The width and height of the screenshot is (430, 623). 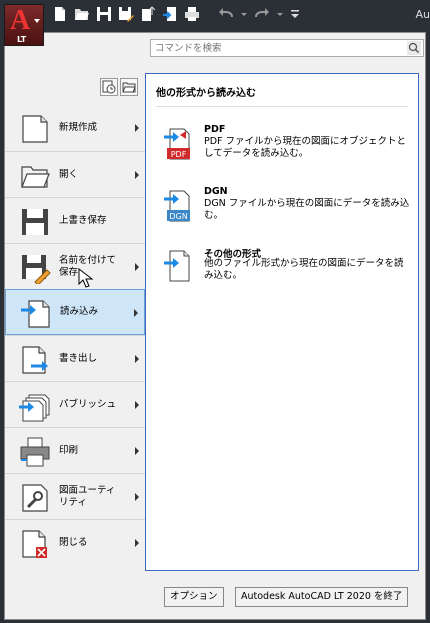 I want to click on import-other-formats-item: その他の形式 他のファイル形式から現在の図面にデータを読み込む。, so click(x=287, y=268).